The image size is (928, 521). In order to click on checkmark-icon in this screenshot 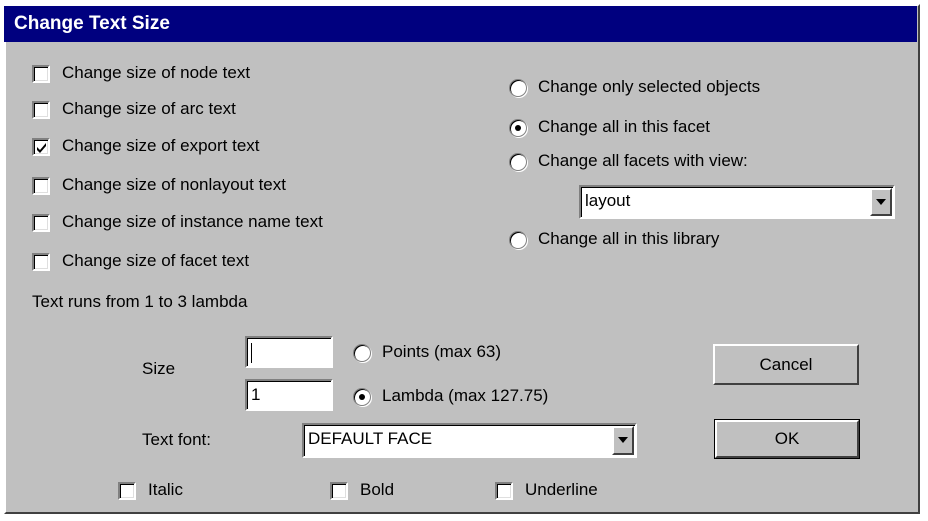, I will do `click(41, 148)`.